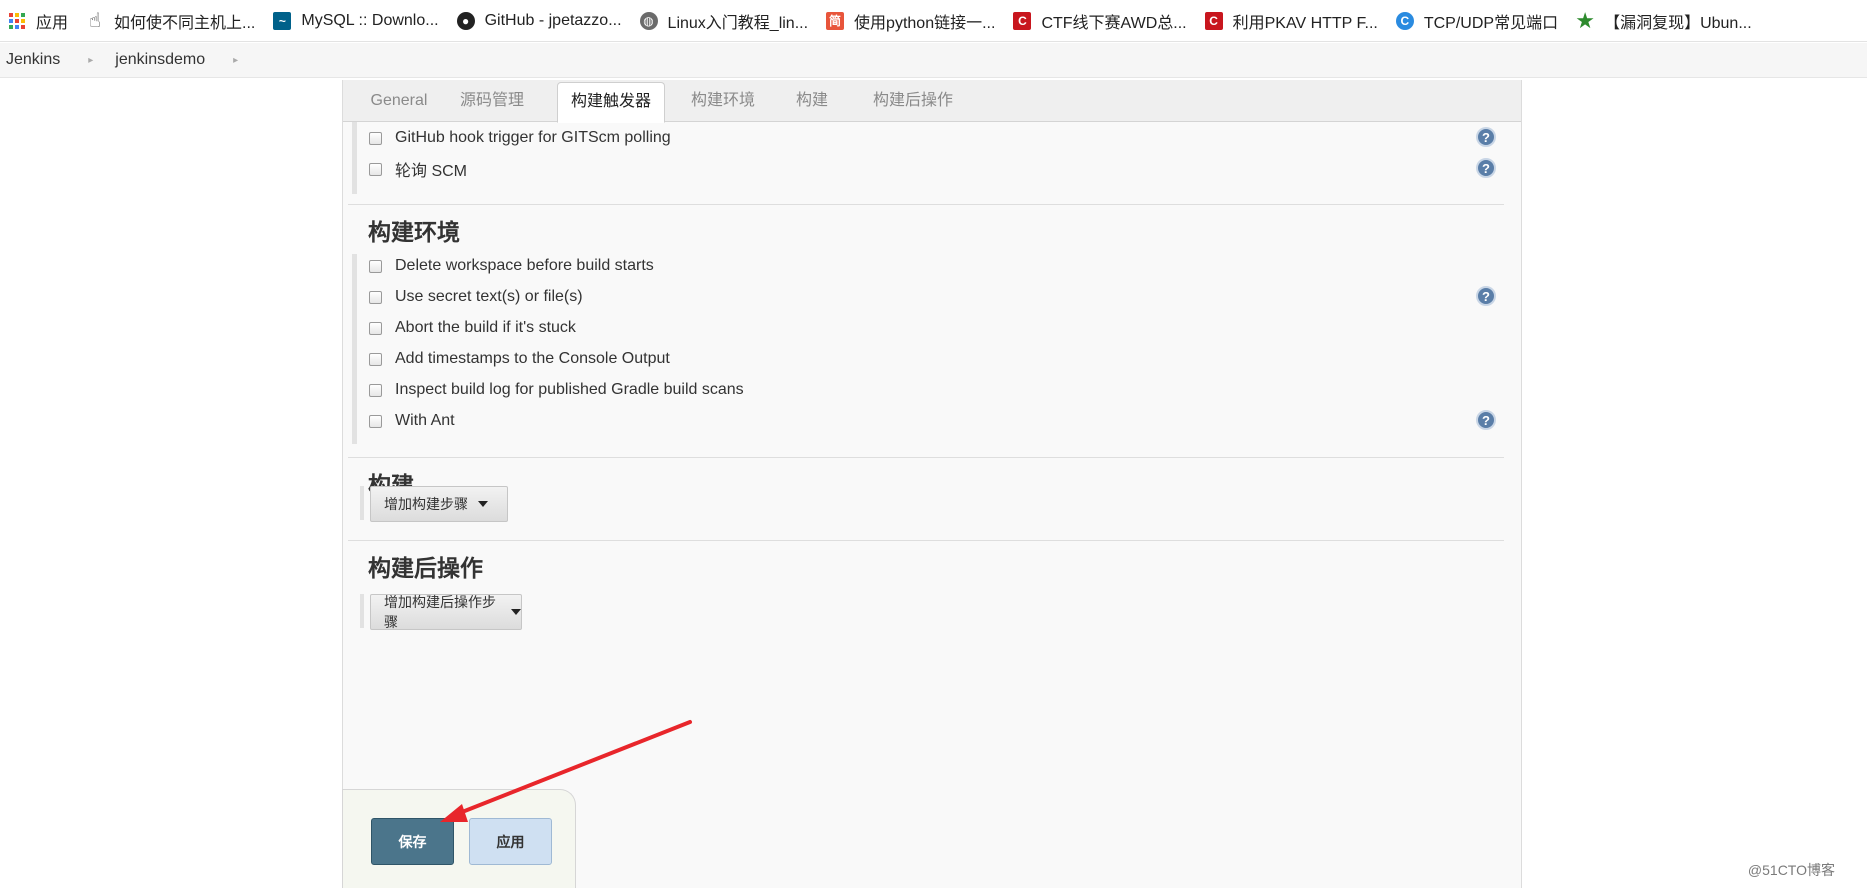 Image resolution: width=1867 pixels, height=888 pixels. What do you see at coordinates (510, 841) in the screenshot?
I see `apply-button: 应用` at bounding box center [510, 841].